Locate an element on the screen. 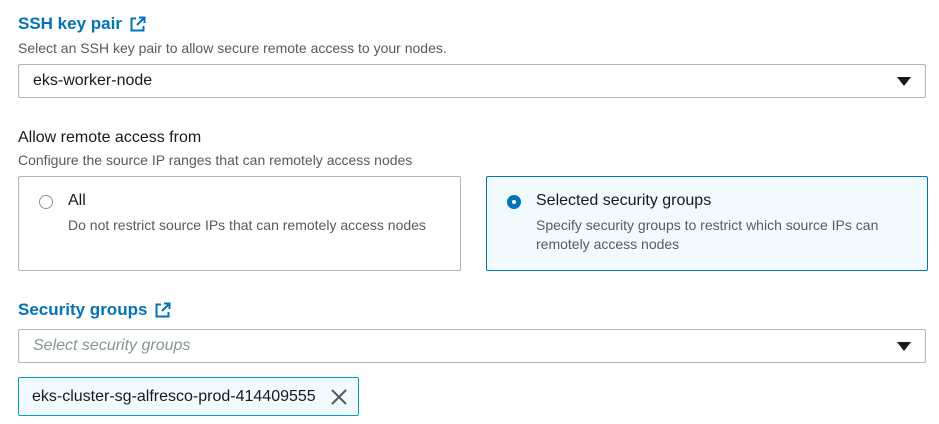 Image resolution: width=939 pixels, height=424 pixels. security-groups-link: Security groups is located at coordinates (94, 310).